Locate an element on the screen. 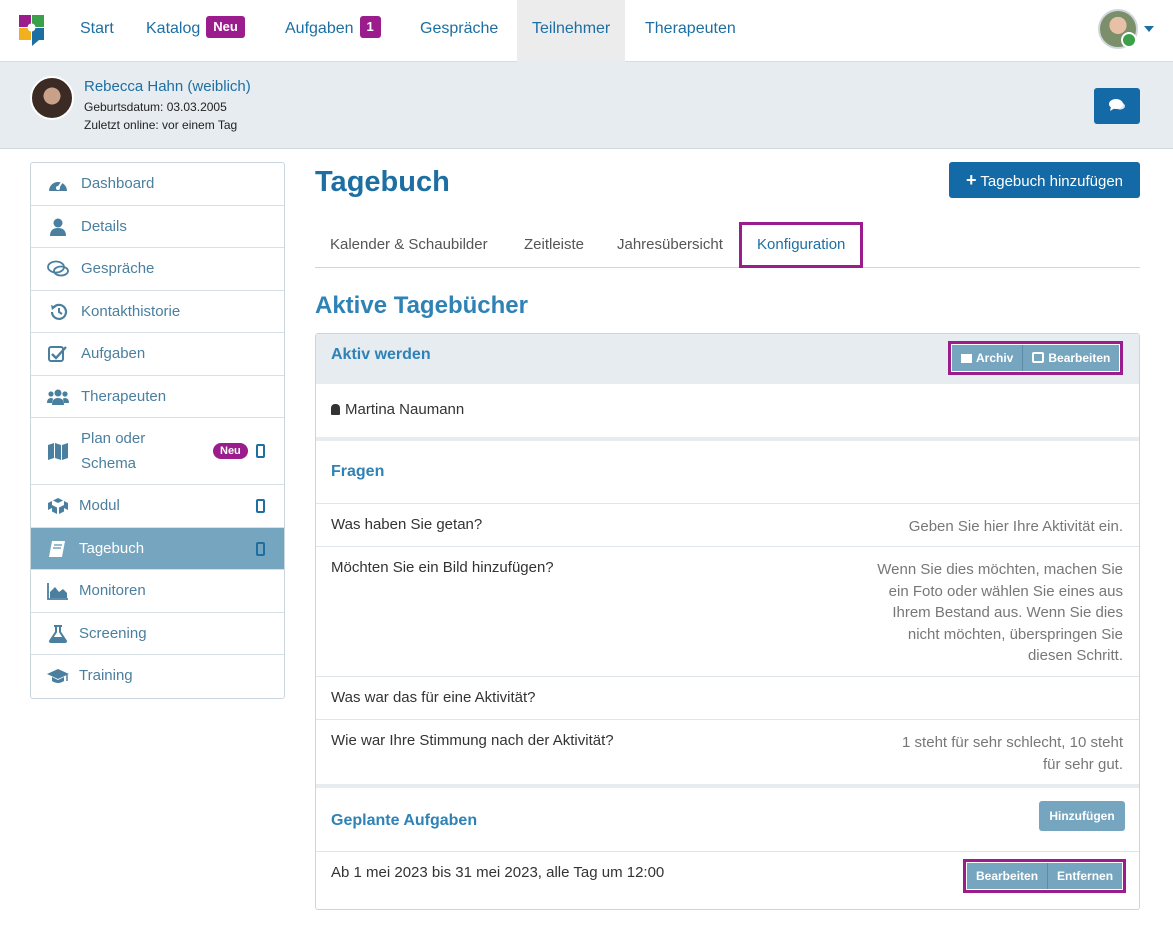 Image resolution: width=1173 pixels, height=925 pixels. patient-birthdate: Geburtsdatum: 03.03.2005 is located at coordinates (155, 107).